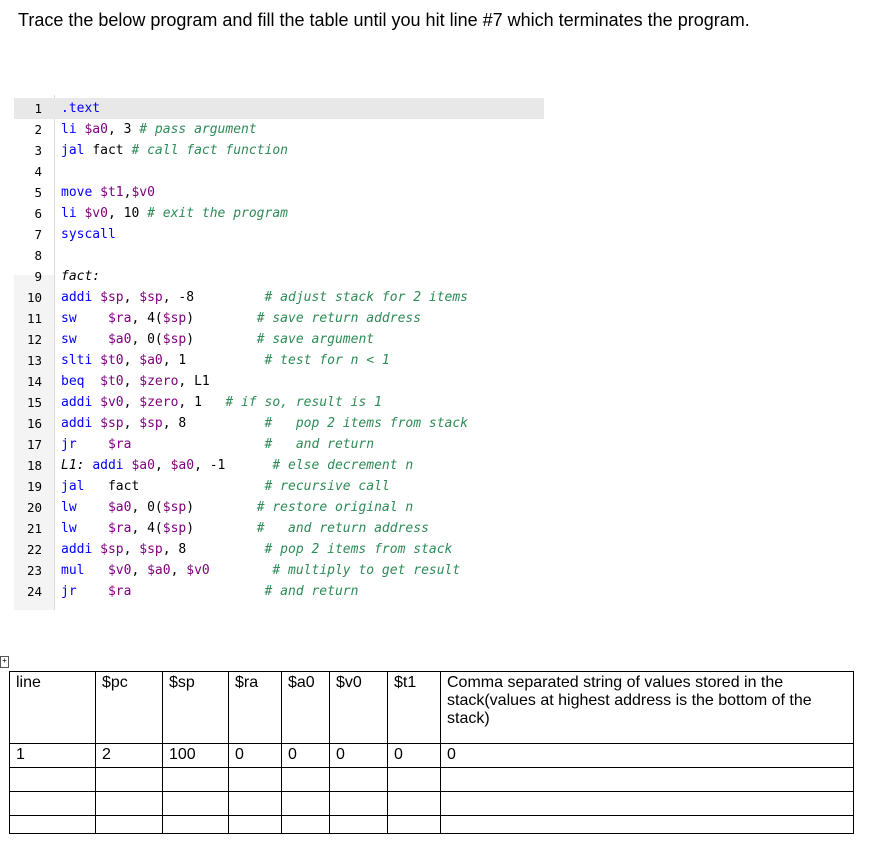  Describe the element at coordinates (34, 444) in the screenshot. I see `line-number: 17` at that location.